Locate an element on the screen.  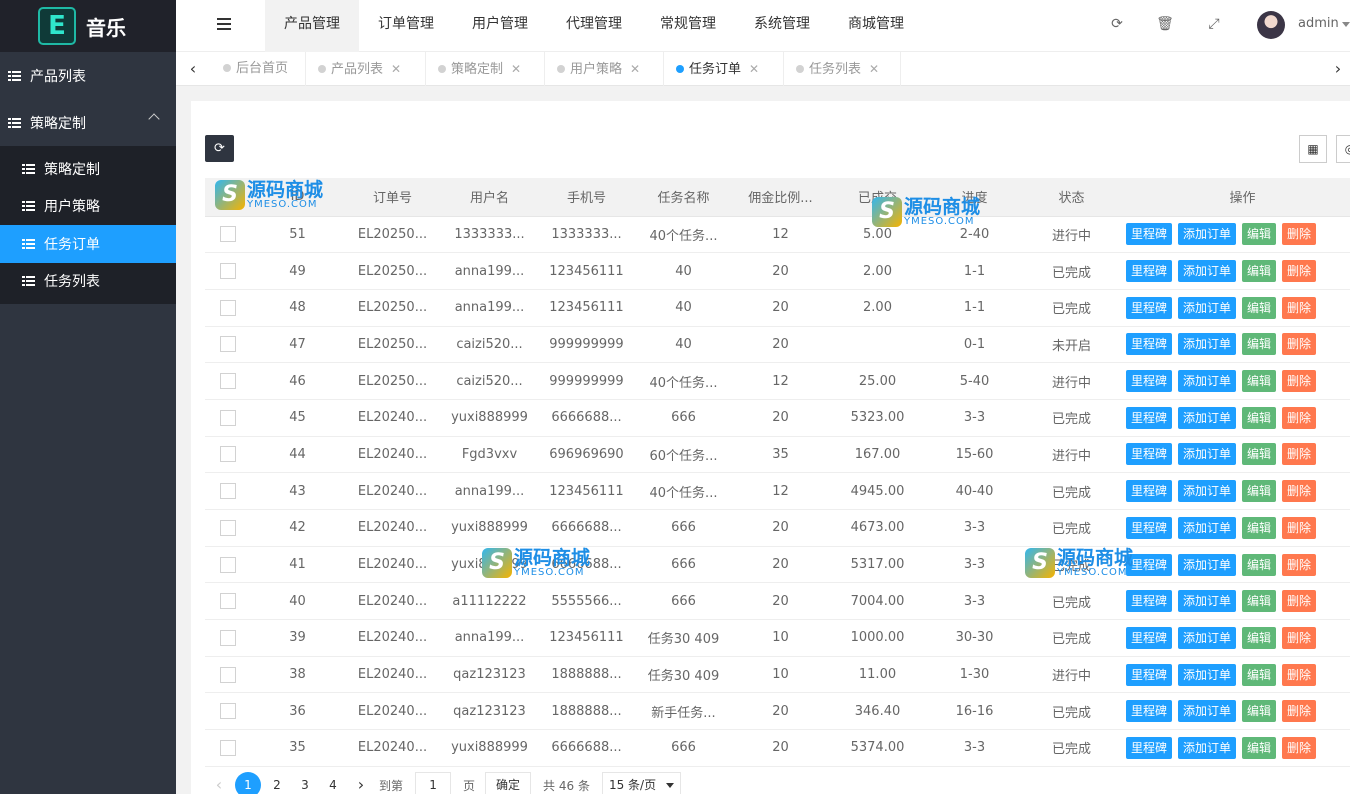
tab-agent-management: 代理管理 is located at coordinates (594, 26).